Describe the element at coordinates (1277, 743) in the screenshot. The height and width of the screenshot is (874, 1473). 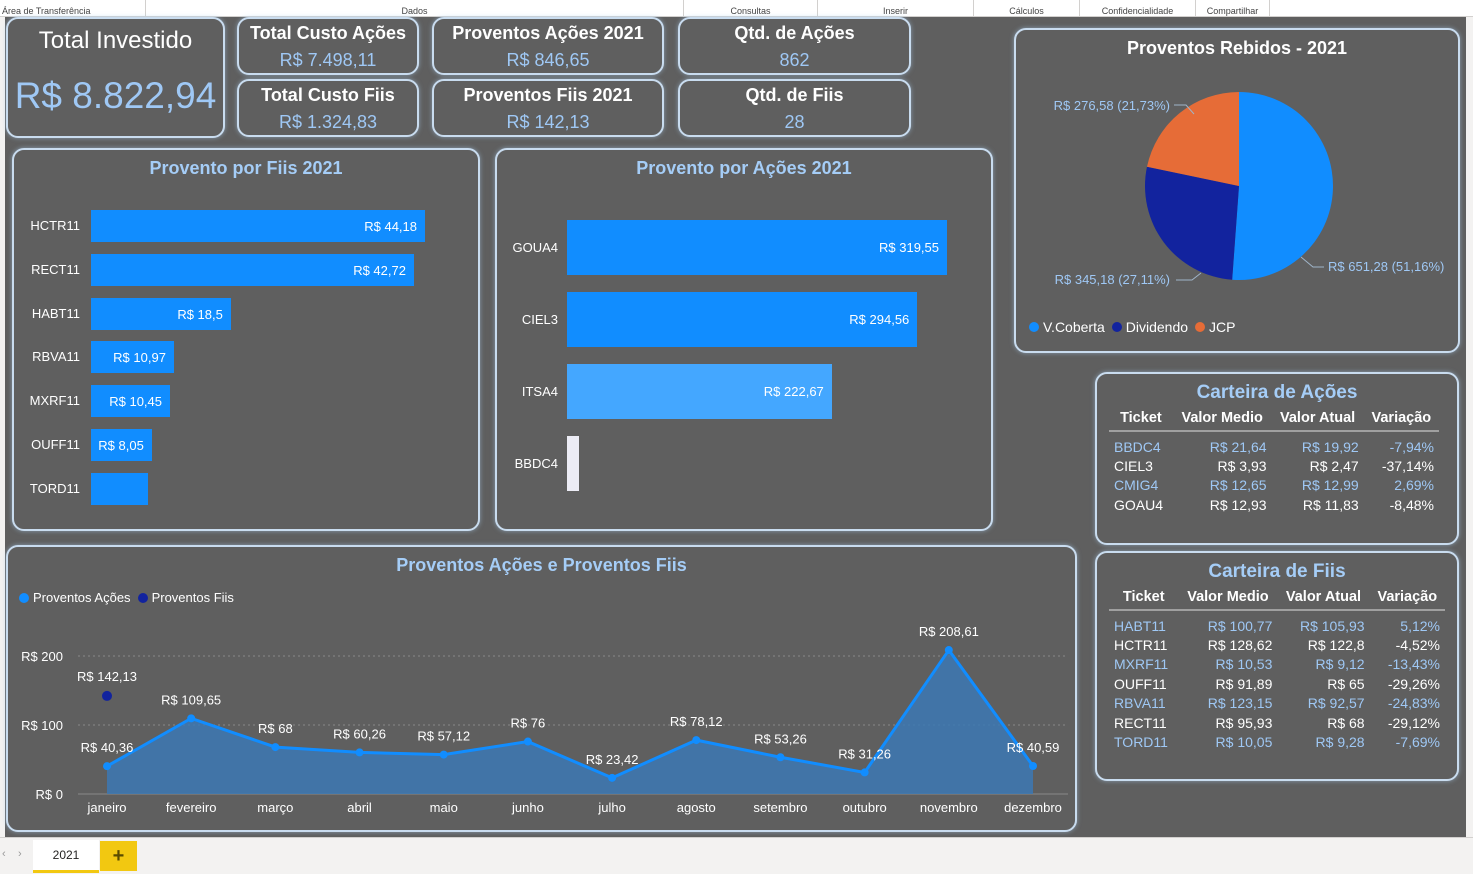
I see `table-row: TORD11 R$ 10,05 R$ 9,28 -7,69%` at that location.